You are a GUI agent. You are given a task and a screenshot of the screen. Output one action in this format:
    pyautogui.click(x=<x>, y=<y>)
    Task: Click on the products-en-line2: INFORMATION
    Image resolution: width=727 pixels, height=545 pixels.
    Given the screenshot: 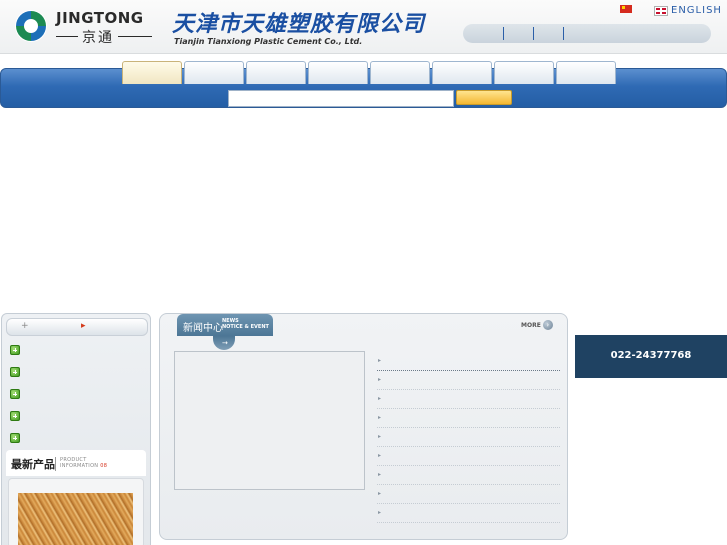 What is the action you would take?
    pyautogui.click(x=79, y=466)
    